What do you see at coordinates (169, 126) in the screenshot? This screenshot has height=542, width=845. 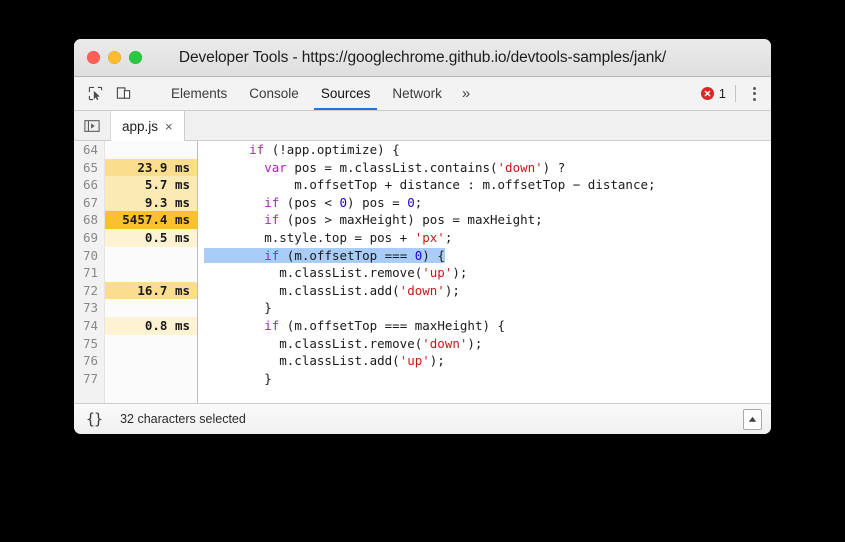 I see `close-icon: ×` at bounding box center [169, 126].